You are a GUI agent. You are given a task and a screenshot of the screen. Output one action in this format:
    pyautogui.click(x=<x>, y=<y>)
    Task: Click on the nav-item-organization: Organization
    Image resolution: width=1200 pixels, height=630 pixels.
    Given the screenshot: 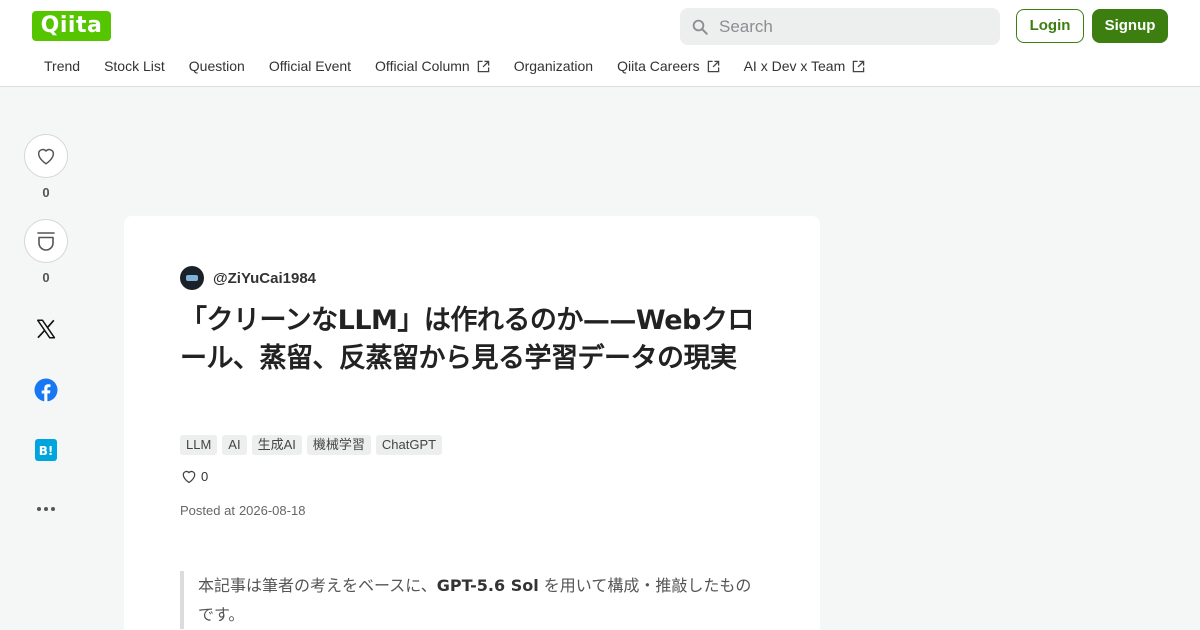 What is the action you would take?
    pyautogui.click(x=553, y=66)
    